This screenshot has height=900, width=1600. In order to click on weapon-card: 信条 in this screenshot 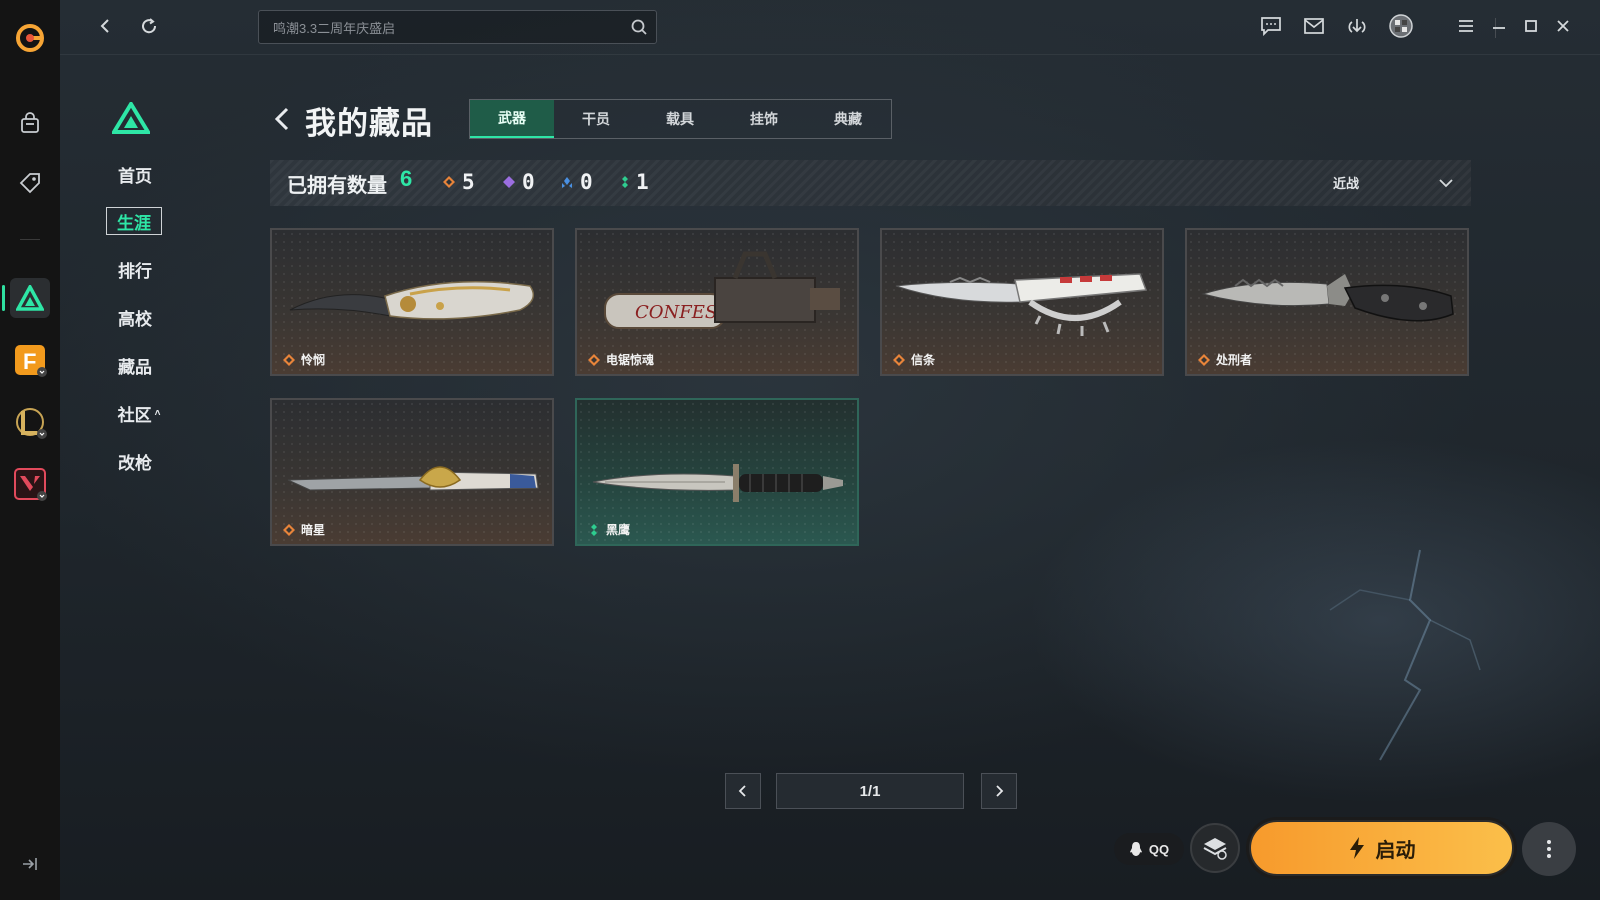, I will do `click(1022, 302)`.